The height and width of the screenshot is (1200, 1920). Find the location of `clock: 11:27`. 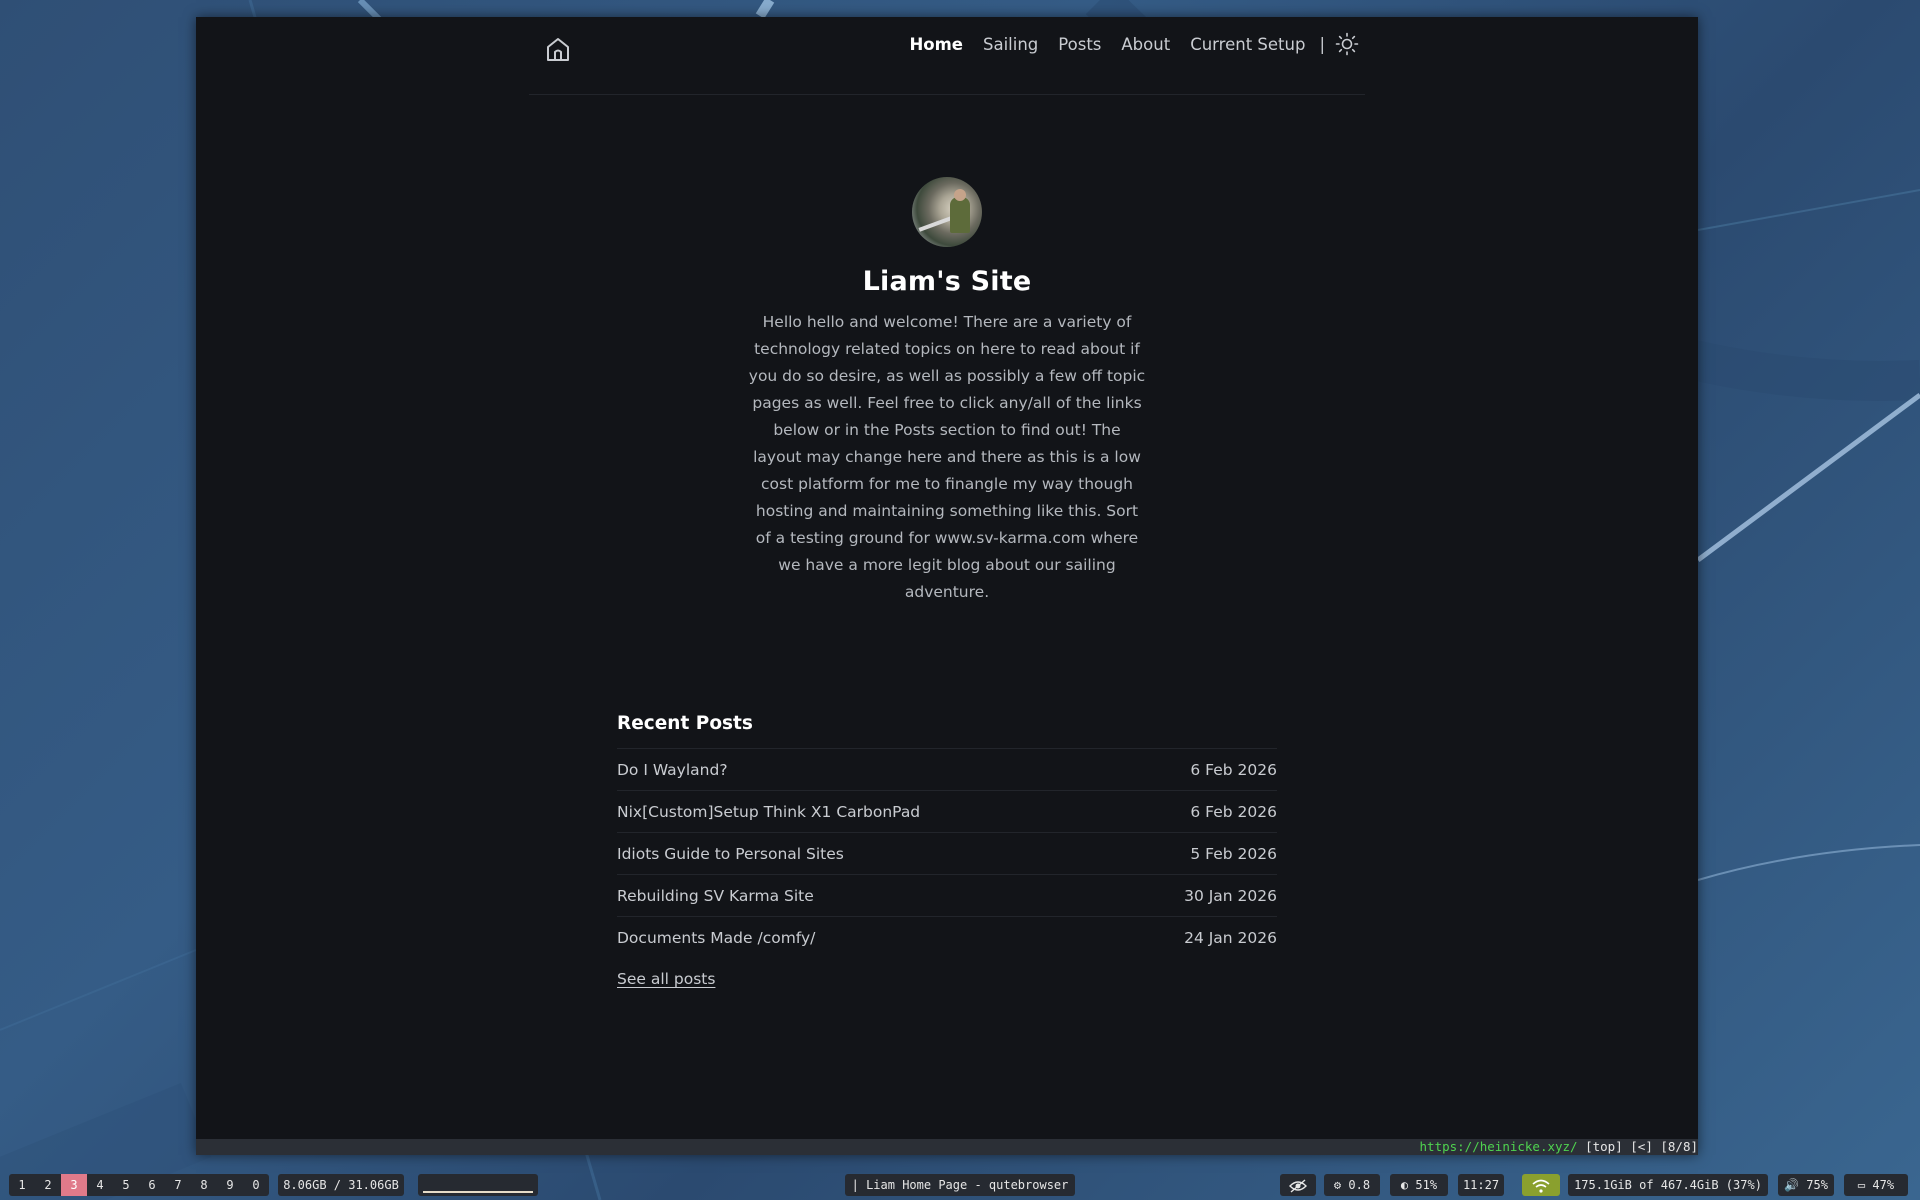

clock: 11:27 is located at coordinates (1481, 1185).